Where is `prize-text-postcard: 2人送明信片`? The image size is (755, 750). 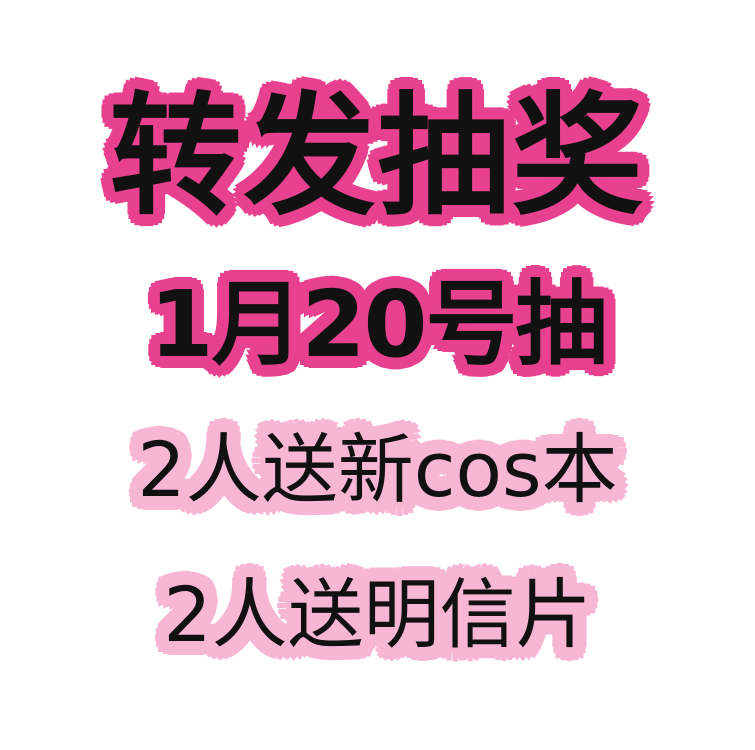
prize-text-postcard: 2人送明信片 is located at coordinates (377, 614).